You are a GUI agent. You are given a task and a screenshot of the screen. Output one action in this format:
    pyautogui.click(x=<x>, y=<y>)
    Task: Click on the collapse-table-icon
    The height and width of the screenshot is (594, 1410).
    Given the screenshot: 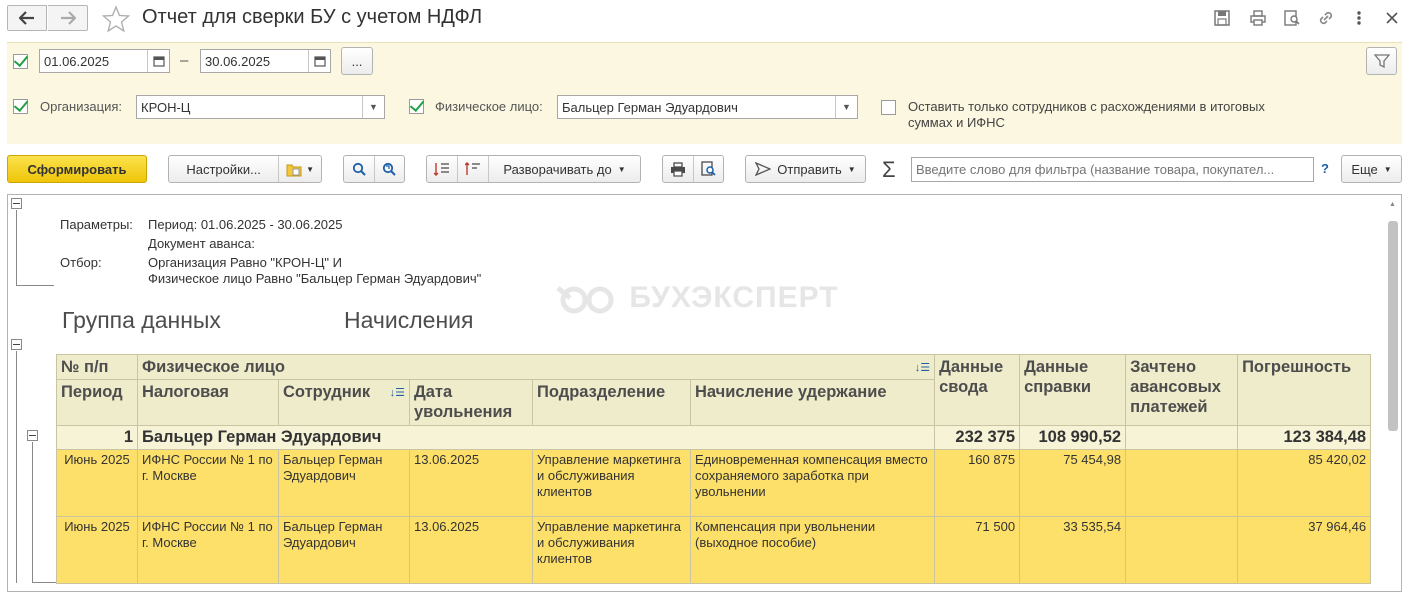 What is the action you would take?
    pyautogui.click(x=16, y=344)
    